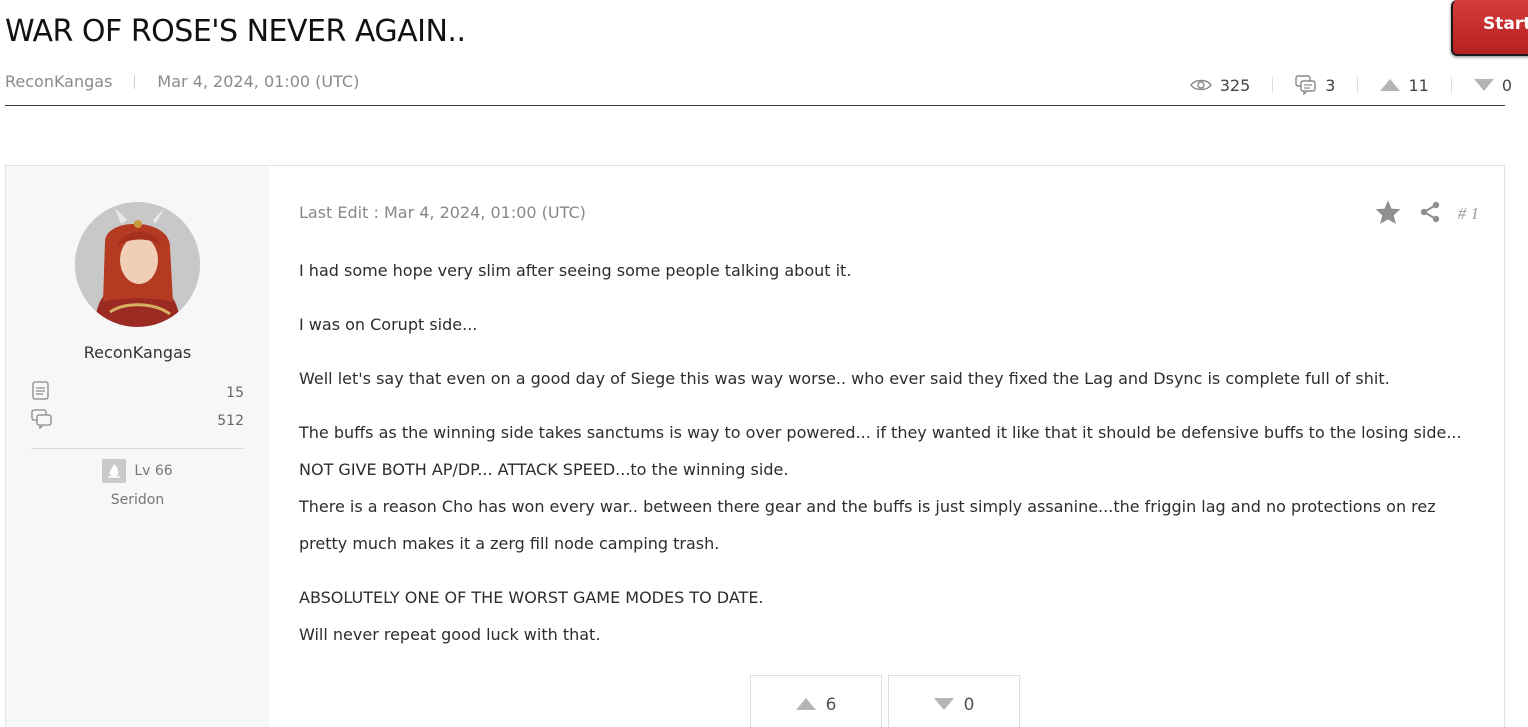 This screenshot has height=727, width=1528. I want to click on author-panel: ReconKangas 15 512 Lv 66 Seridon, so click(137, 446).